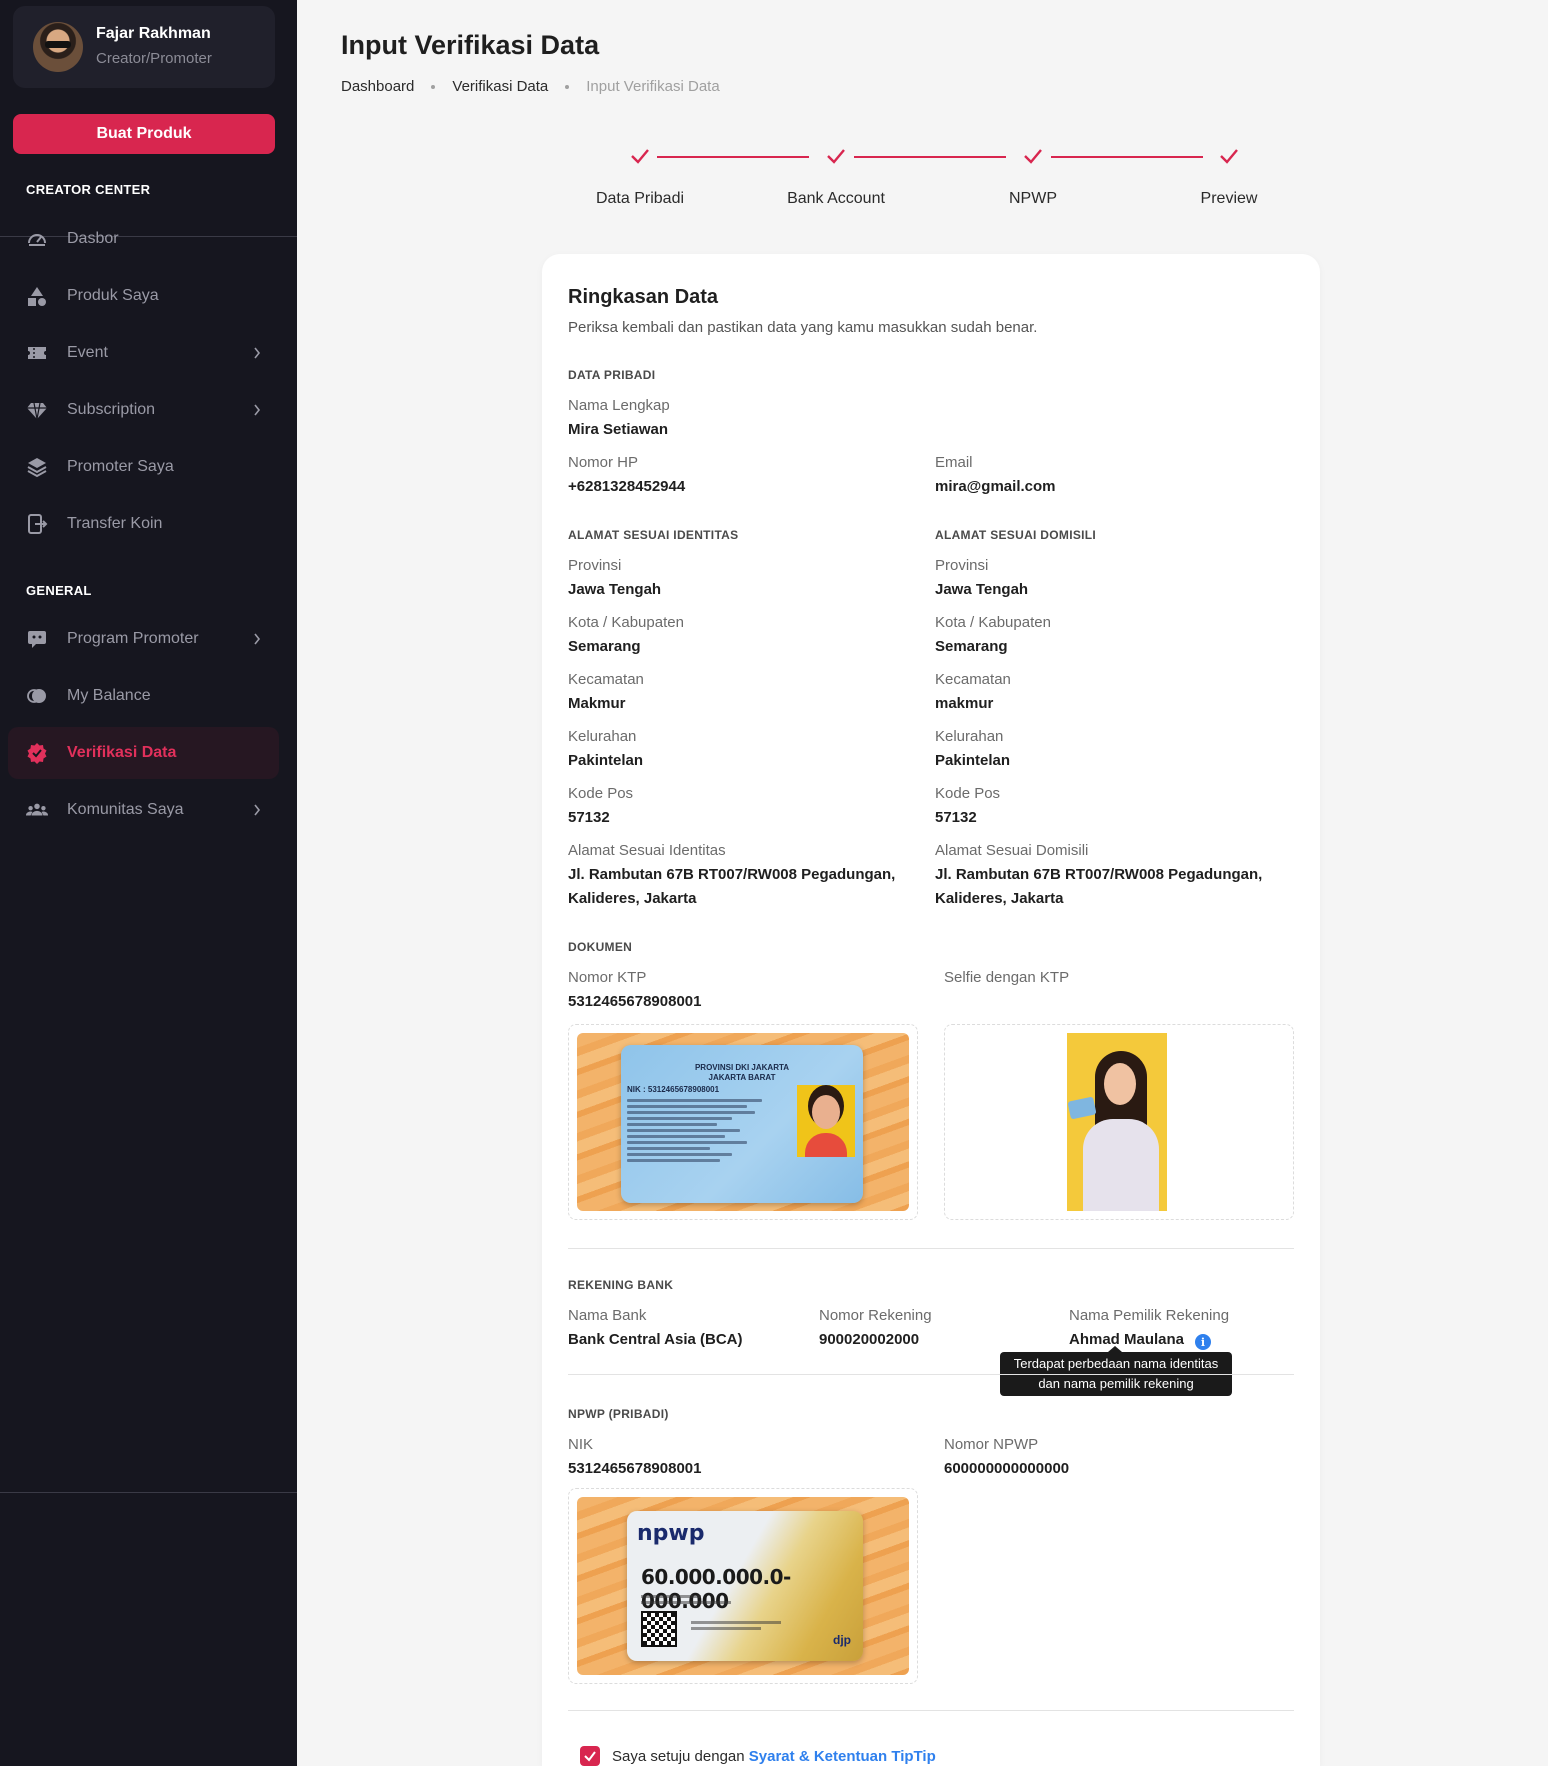 The width and height of the screenshot is (1548, 1766). I want to click on sidebar-divider, so click(148, 1492).